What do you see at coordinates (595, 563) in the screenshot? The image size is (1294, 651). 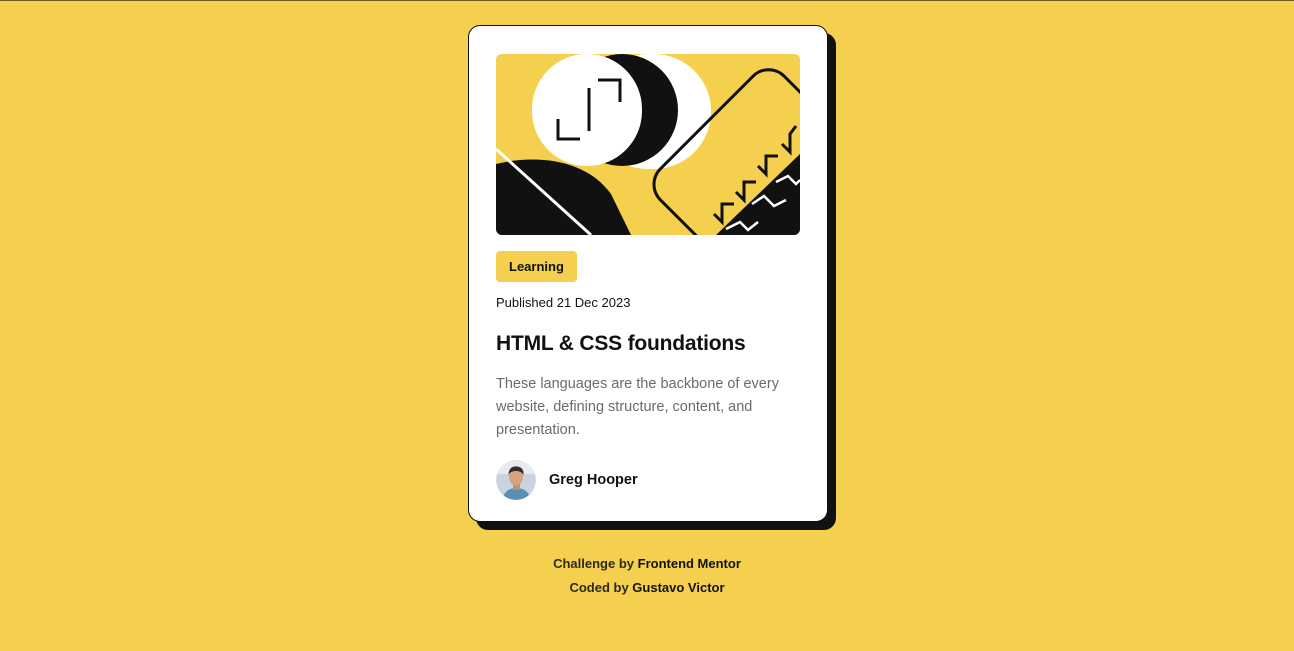 I see `attribution-challenge-prefix: Challenge by` at bounding box center [595, 563].